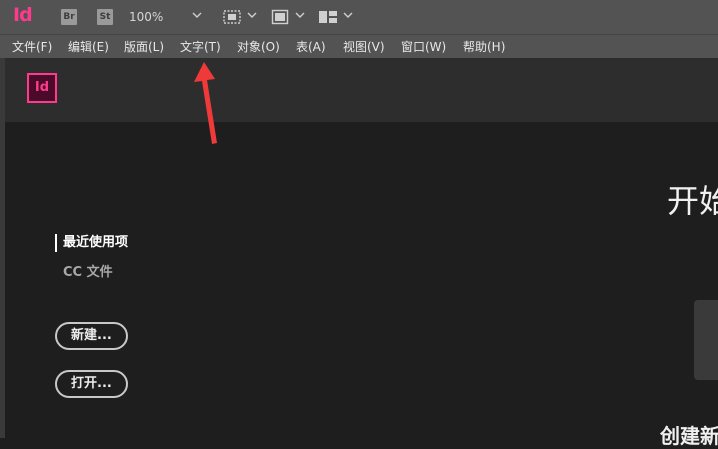 The height and width of the screenshot is (449, 718). I want to click on menu-view: 视图(V), so click(364, 46).